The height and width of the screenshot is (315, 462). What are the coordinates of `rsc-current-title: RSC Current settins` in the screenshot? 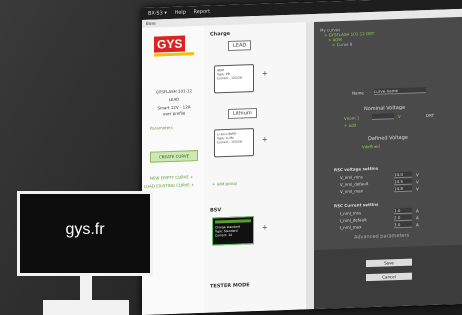 It's located at (356, 205).